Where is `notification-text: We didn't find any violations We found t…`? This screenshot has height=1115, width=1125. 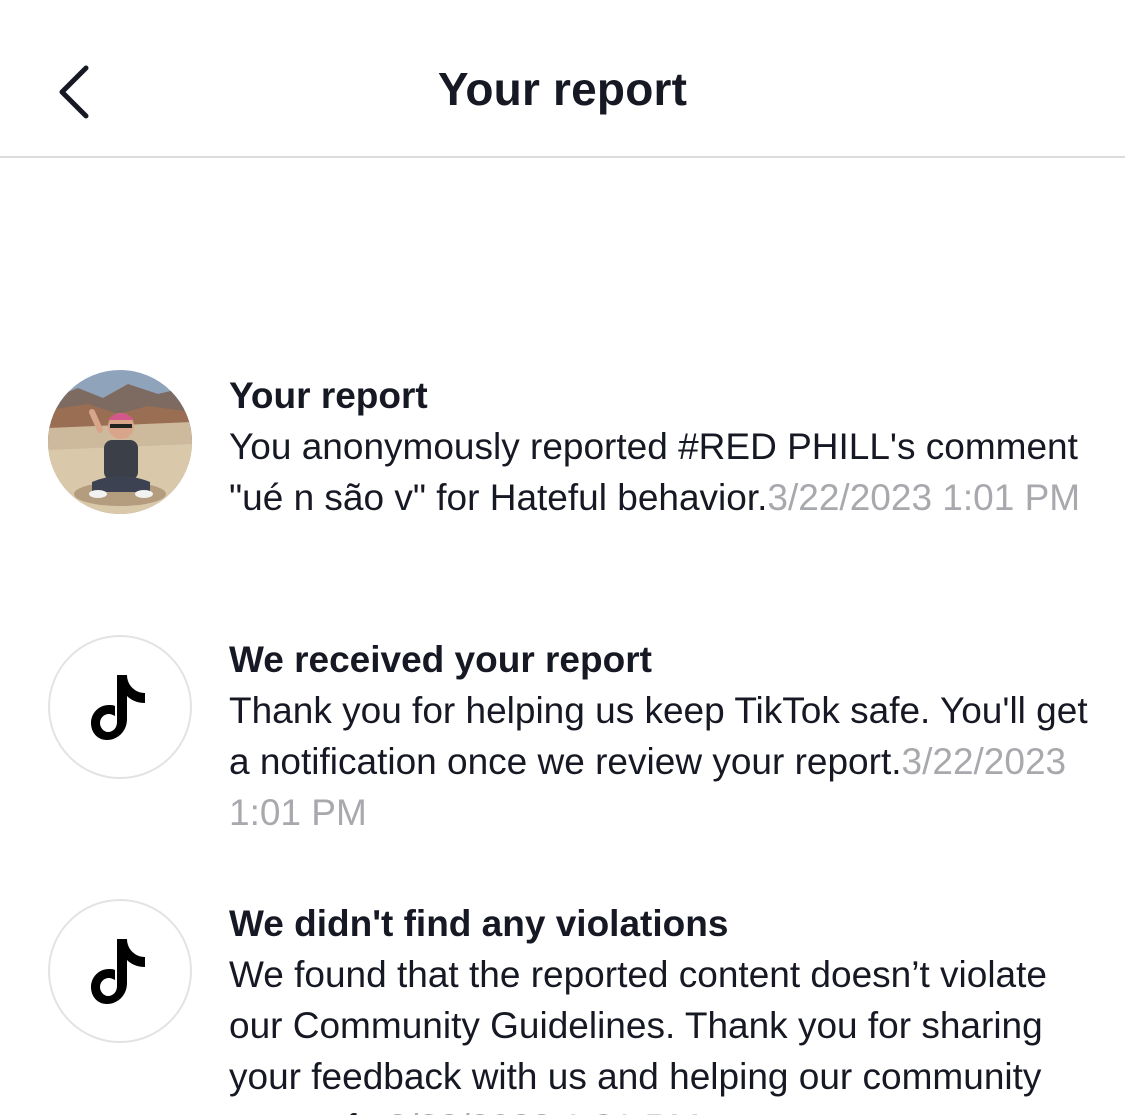
notification-text: We didn't find any violations We found t… is located at coordinates (659, 1006).